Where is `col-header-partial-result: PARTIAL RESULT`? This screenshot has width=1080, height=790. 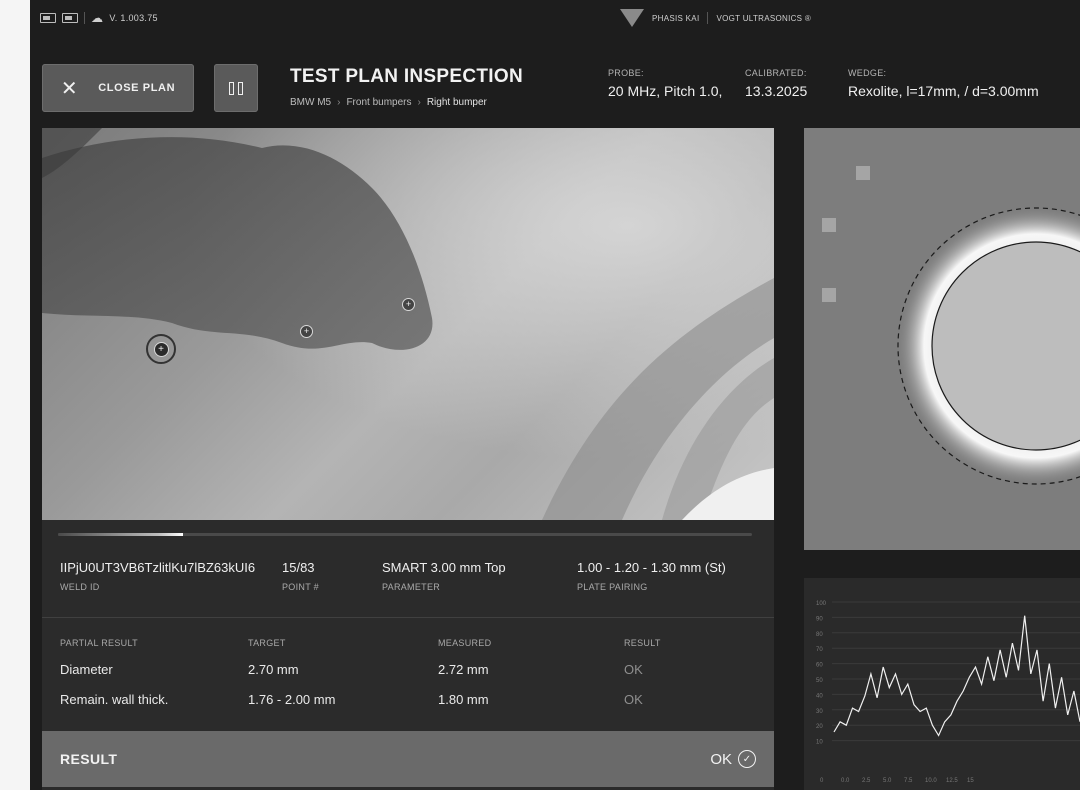 col-header-partial-result: PARTIAL RESULT is located at coordinates (99, 643).